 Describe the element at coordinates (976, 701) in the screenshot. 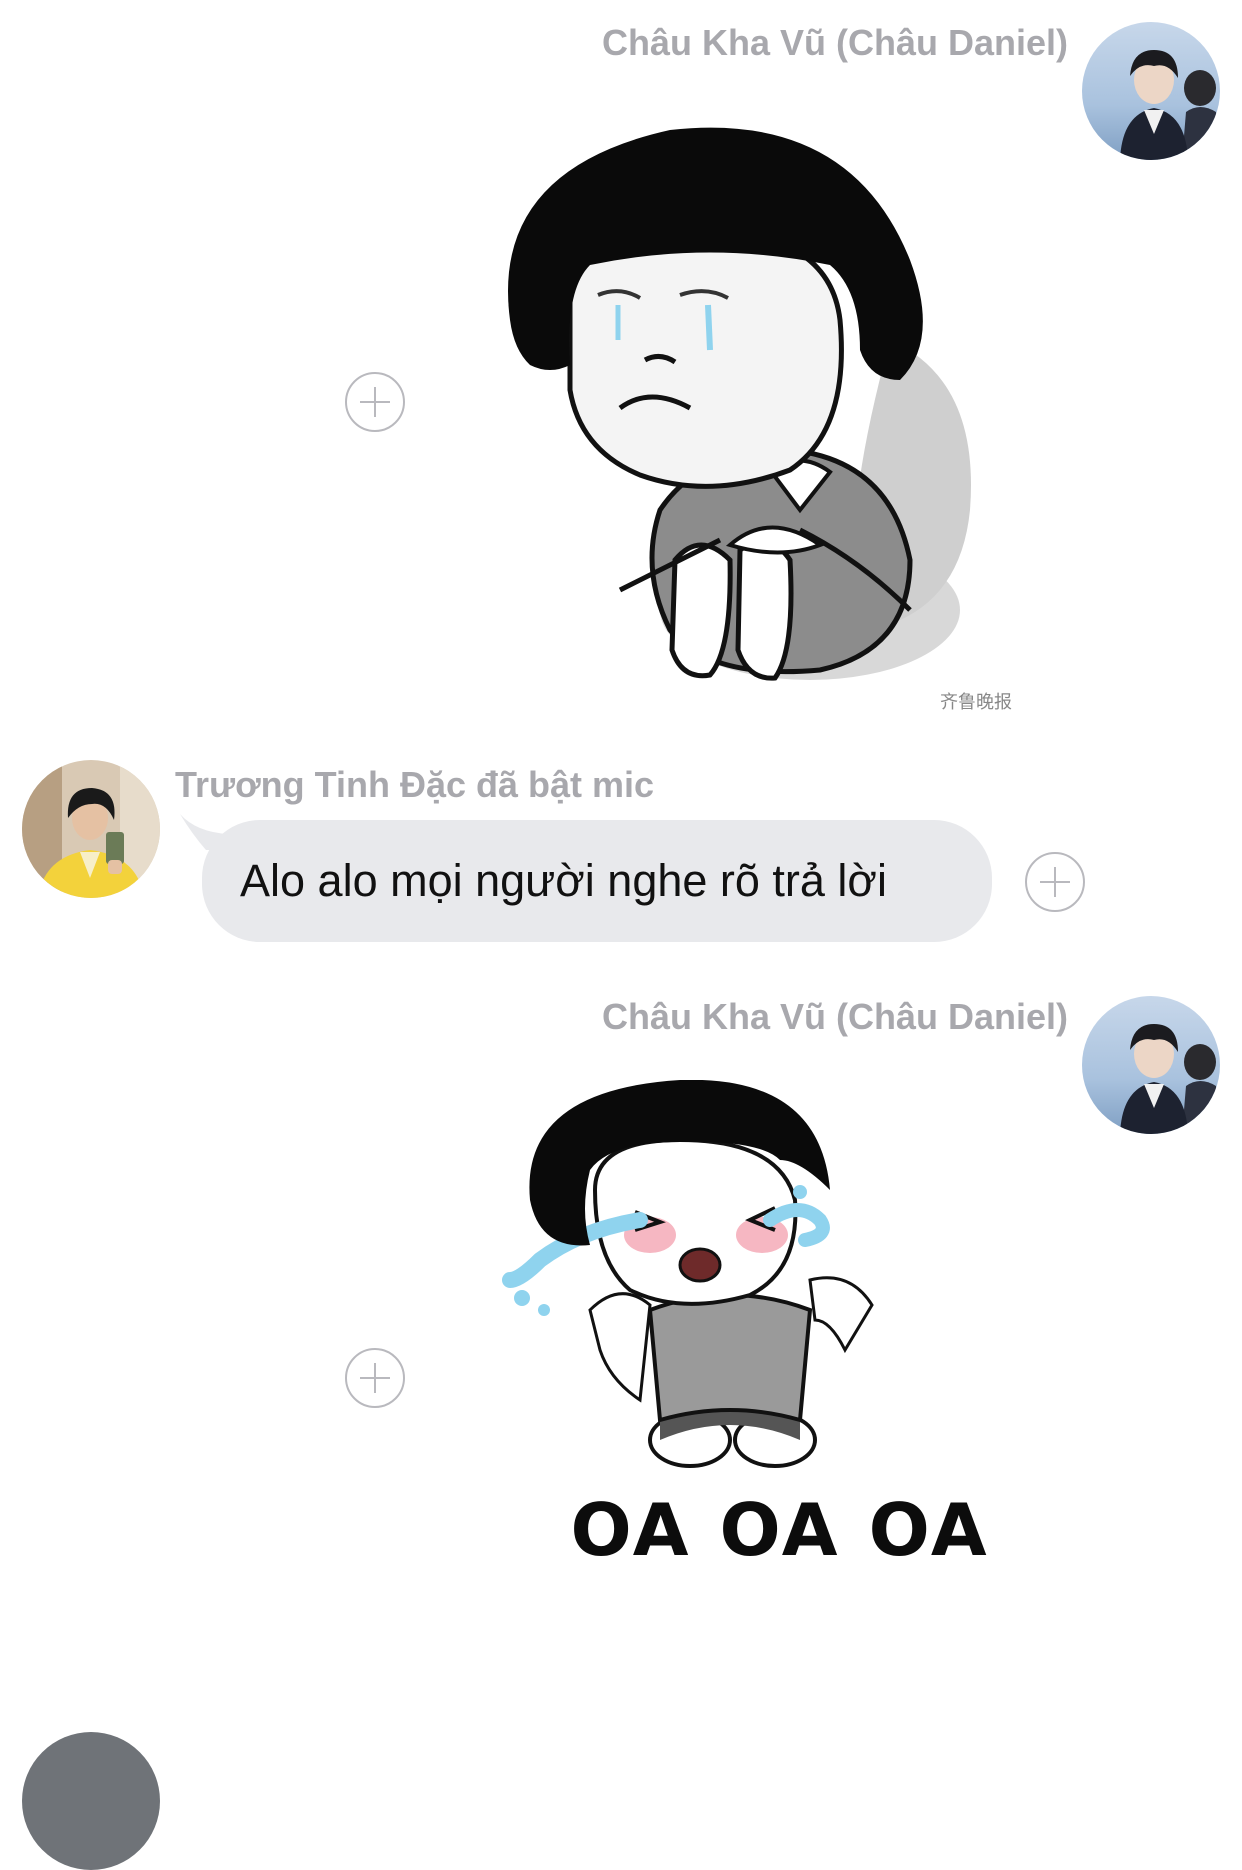

I see `sticker-watermark: 齐鲁晚报` at that location.